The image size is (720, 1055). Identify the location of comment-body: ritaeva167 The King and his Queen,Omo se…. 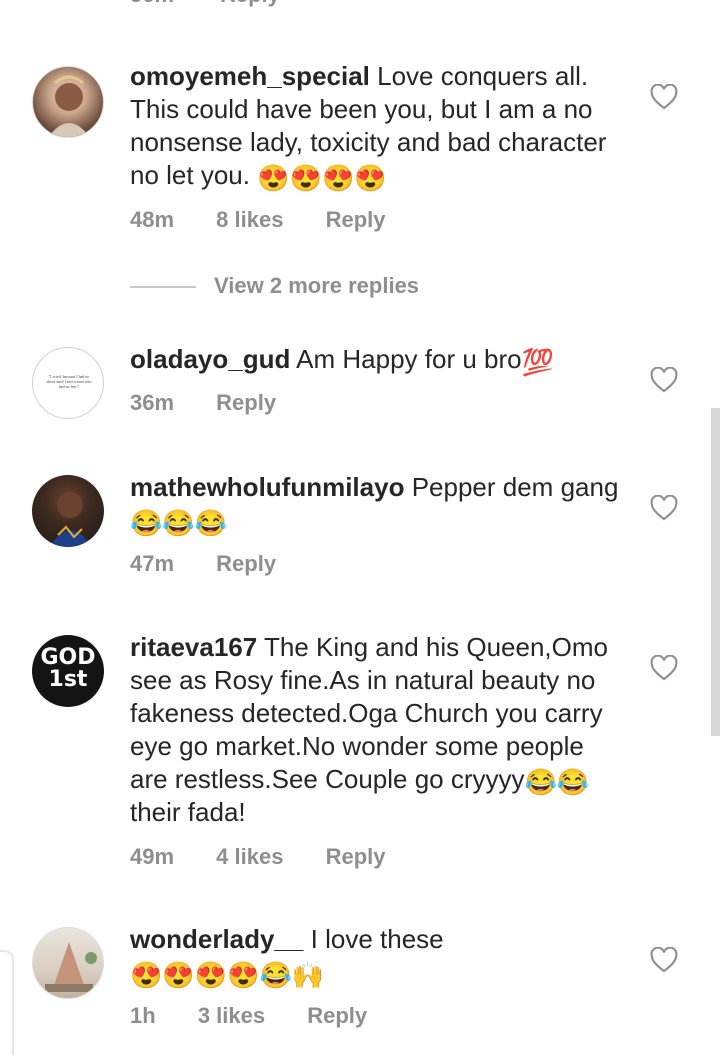
(375, 730).